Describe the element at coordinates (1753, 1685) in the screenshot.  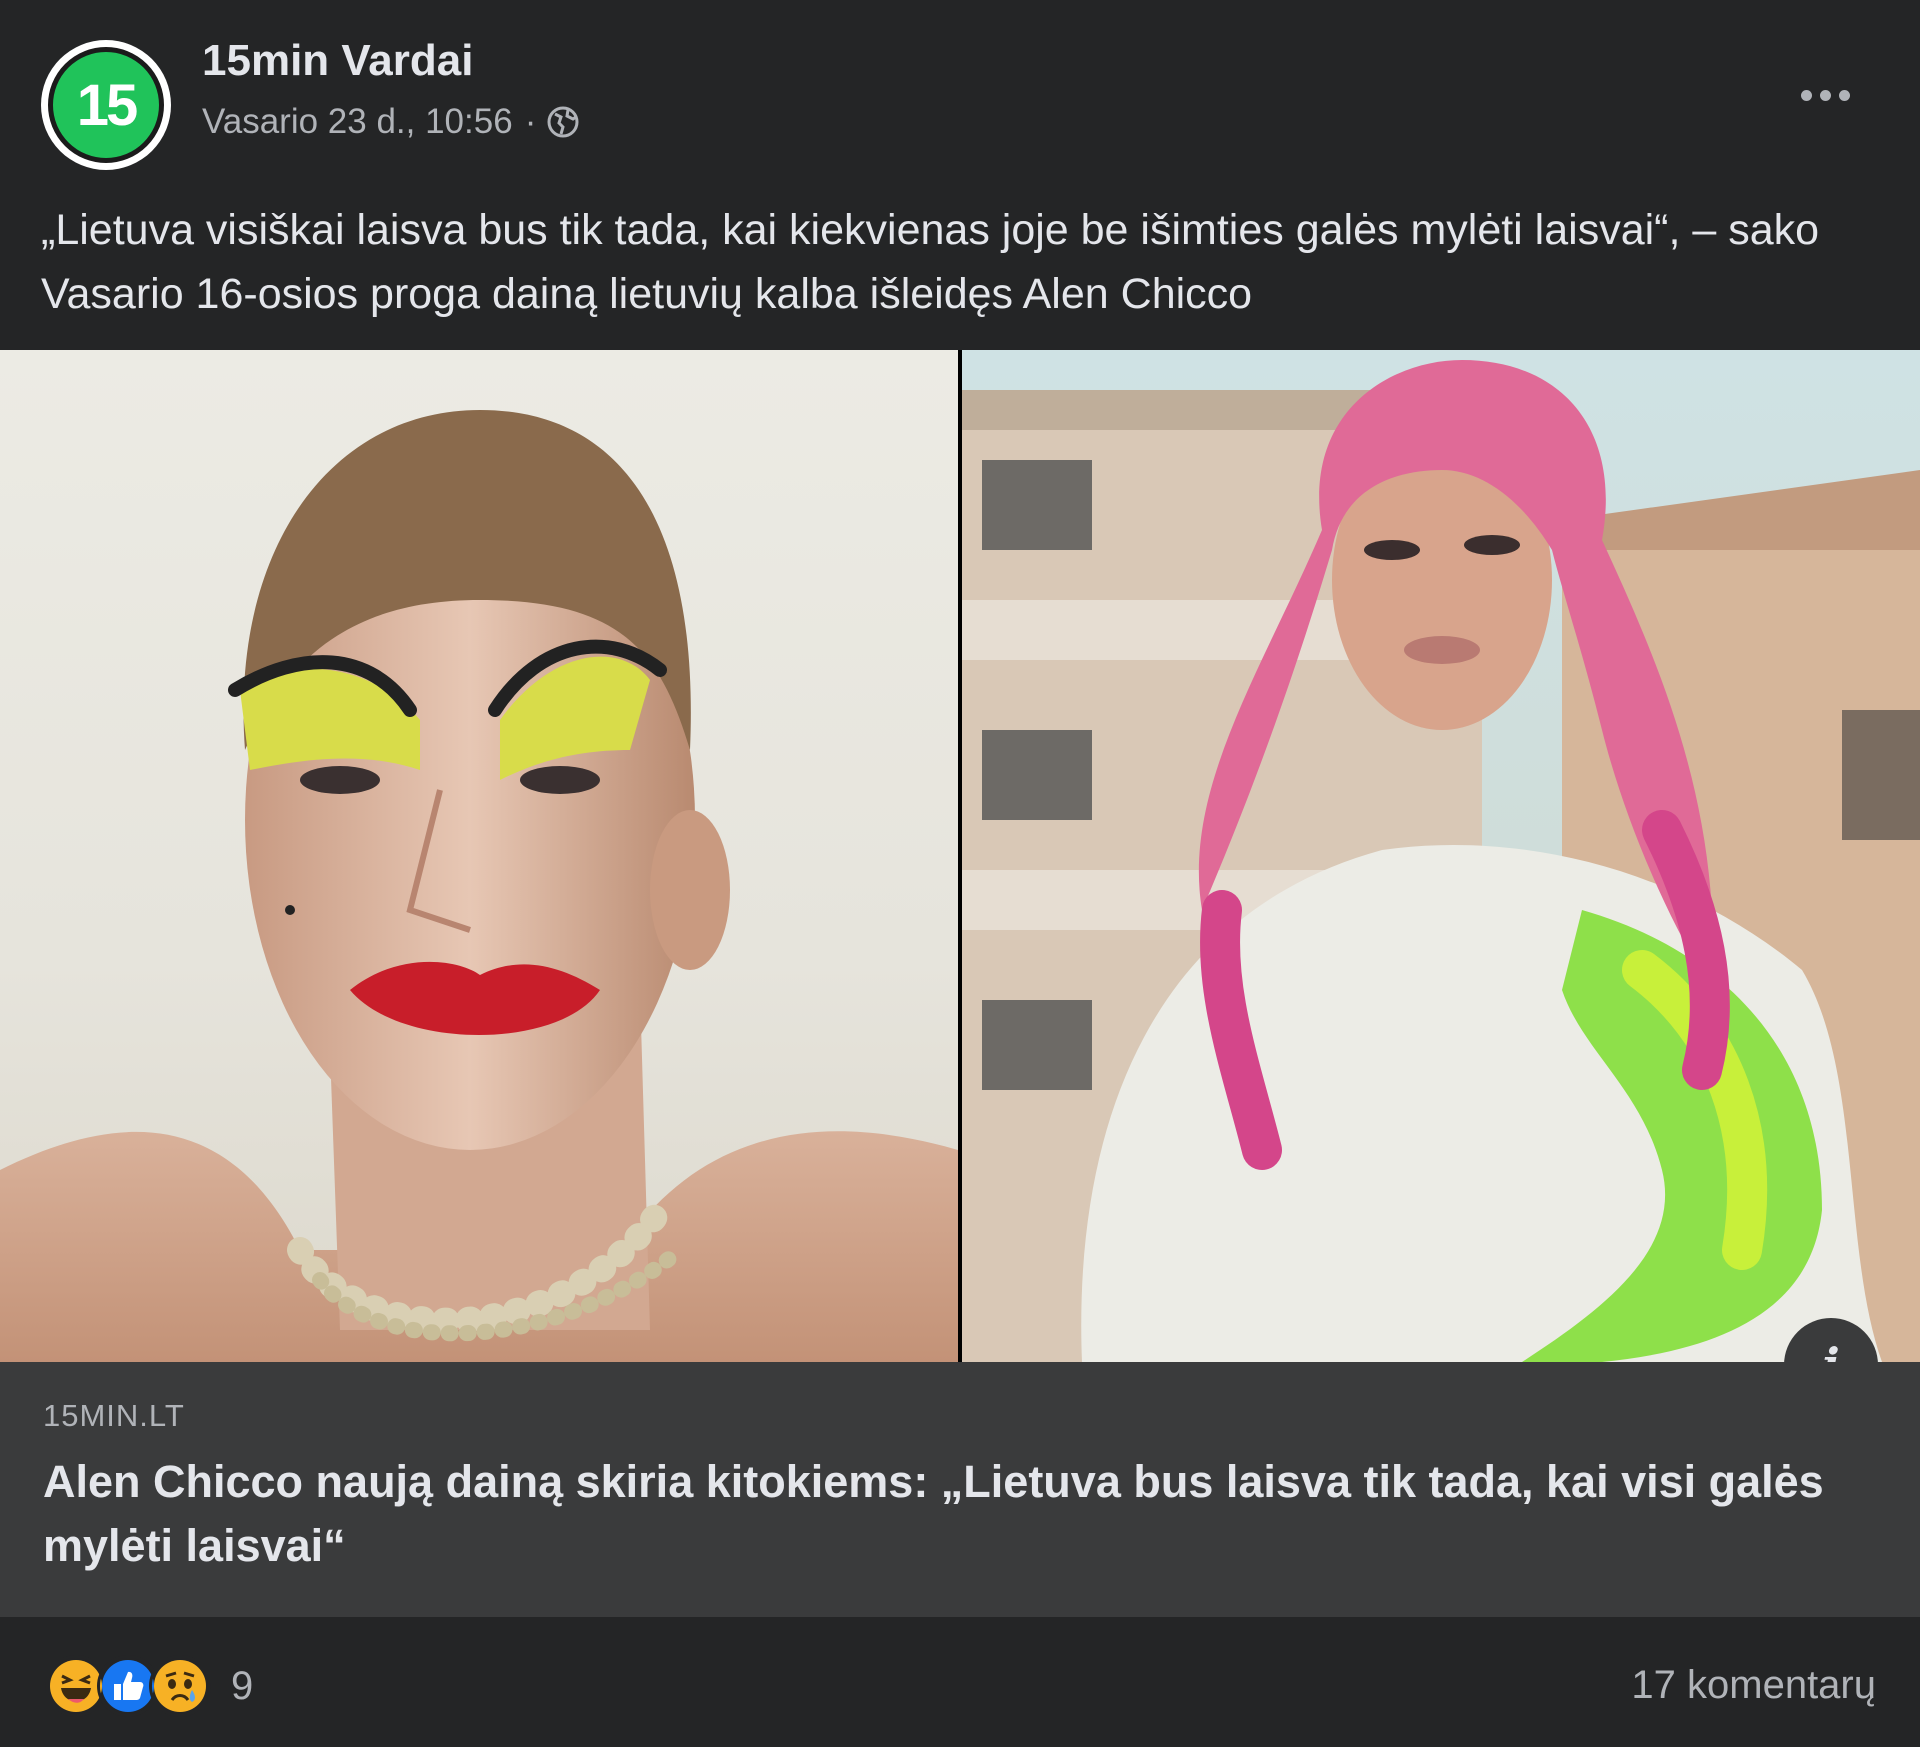
I see `comments-count-link: 17 komentarų` at that location.